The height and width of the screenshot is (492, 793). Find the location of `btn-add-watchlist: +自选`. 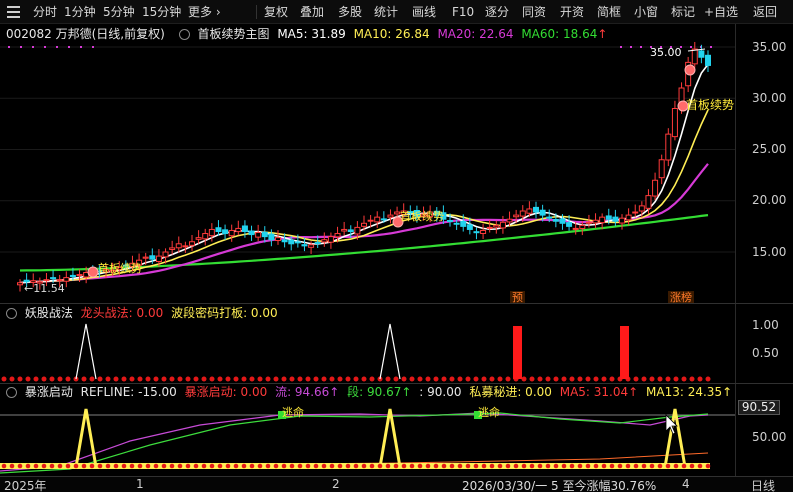

btn-add-watchlist: +自选 is located at coordinates (721, 12).